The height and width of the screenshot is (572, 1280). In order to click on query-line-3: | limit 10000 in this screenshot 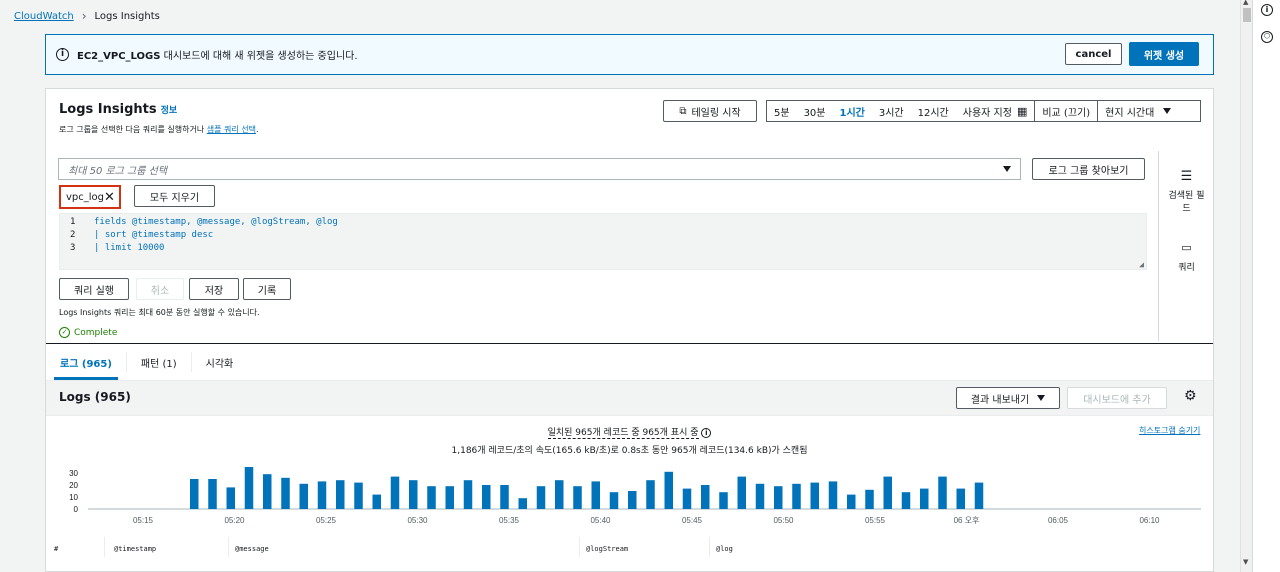, I will do `click(129, 248)`.